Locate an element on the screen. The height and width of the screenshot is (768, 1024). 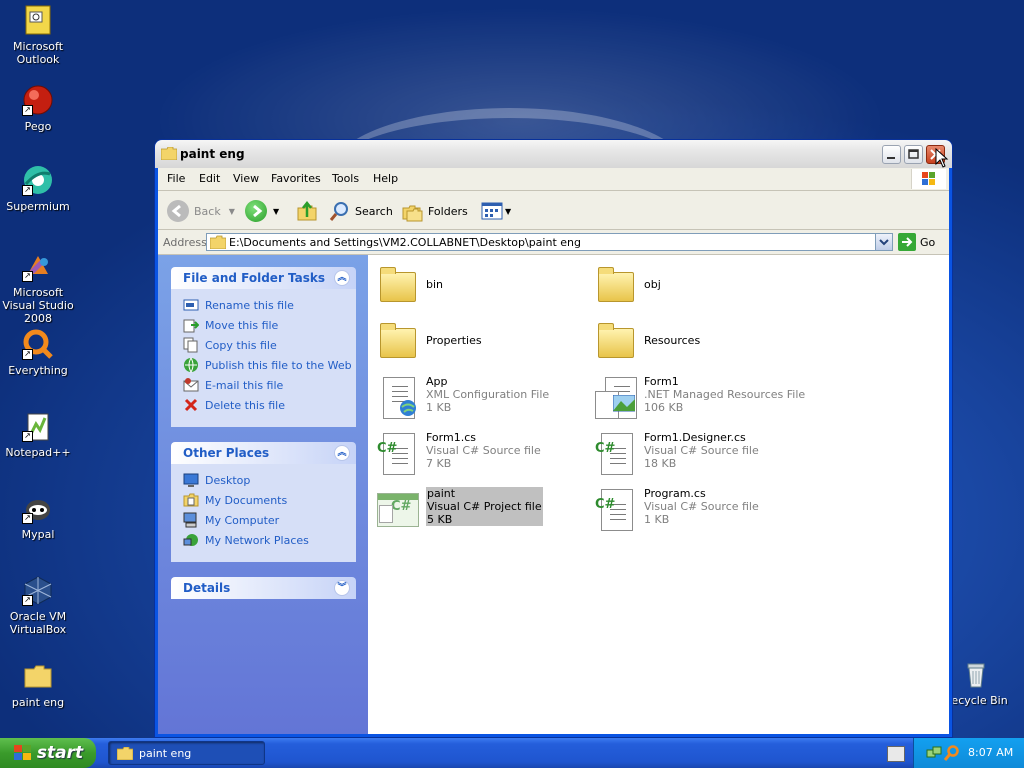
details-panel: Details ︾ is located at coordinates (263, 588).